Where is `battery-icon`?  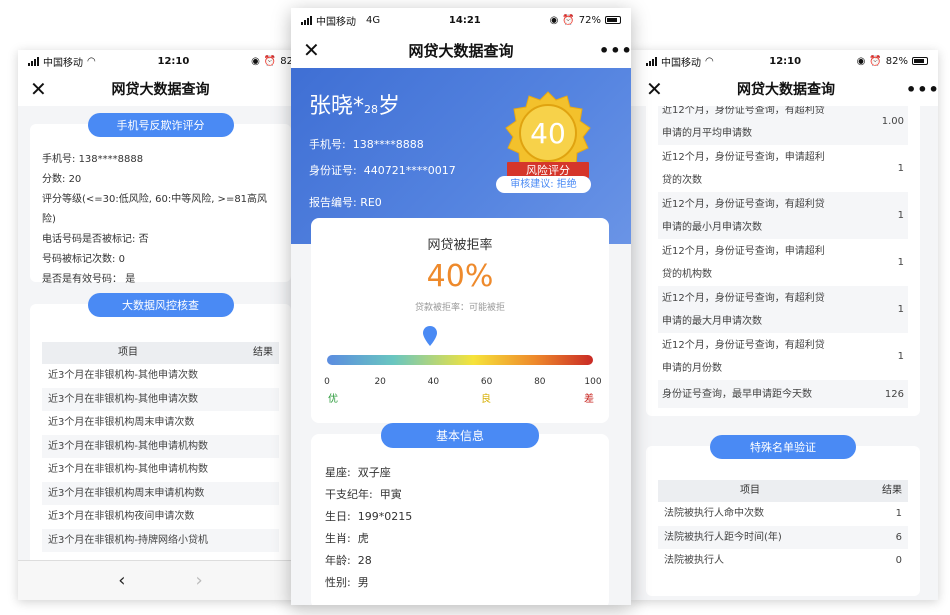
battery-icon is located at coordinates (920, 61).